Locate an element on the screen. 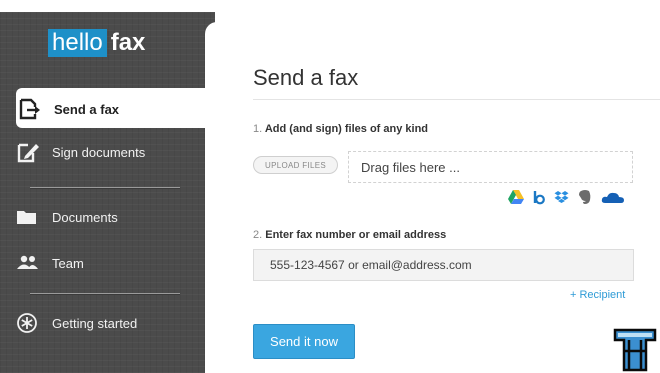  onedrive-icon is located at coordinates (613, 197).